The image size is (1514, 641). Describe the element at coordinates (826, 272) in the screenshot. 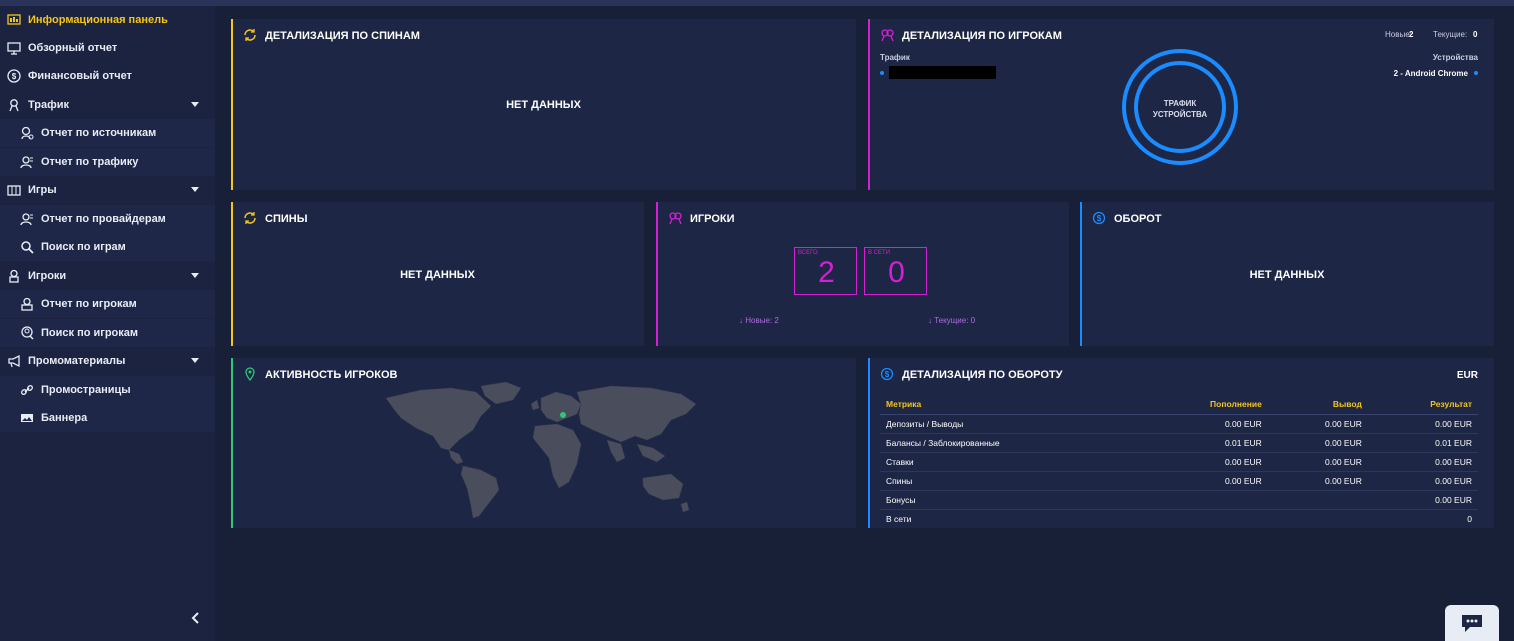

I see `total-value: 2` at that location.